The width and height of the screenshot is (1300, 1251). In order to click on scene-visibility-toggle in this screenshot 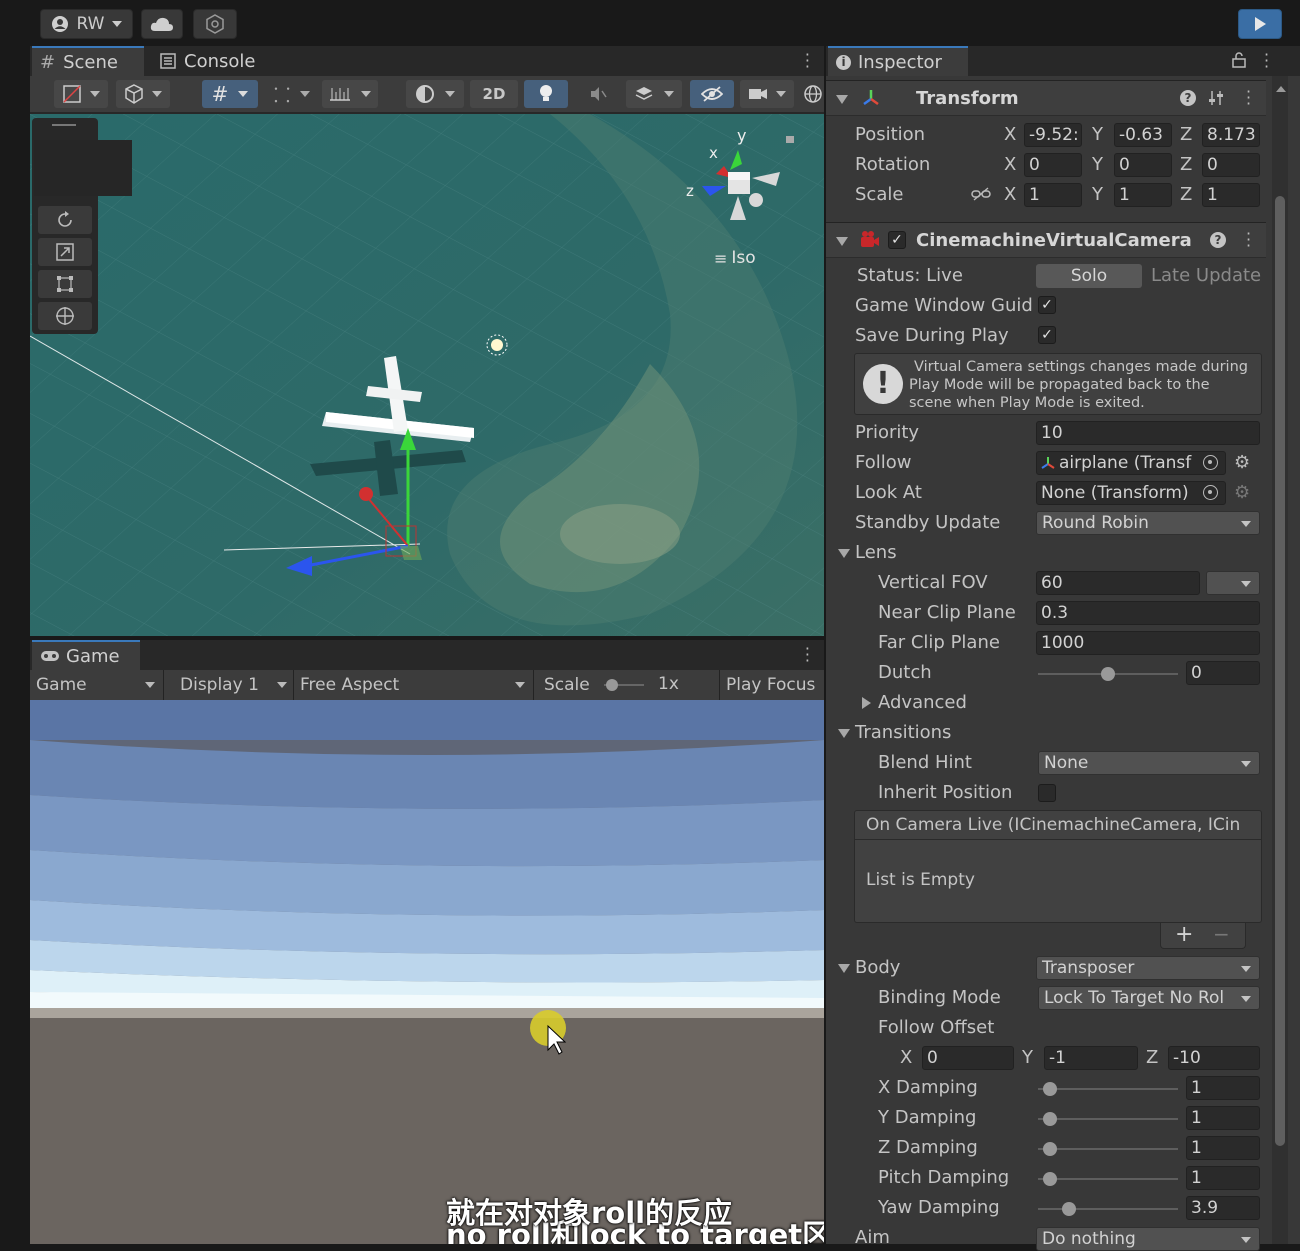, I will do `click(712, 94)`.